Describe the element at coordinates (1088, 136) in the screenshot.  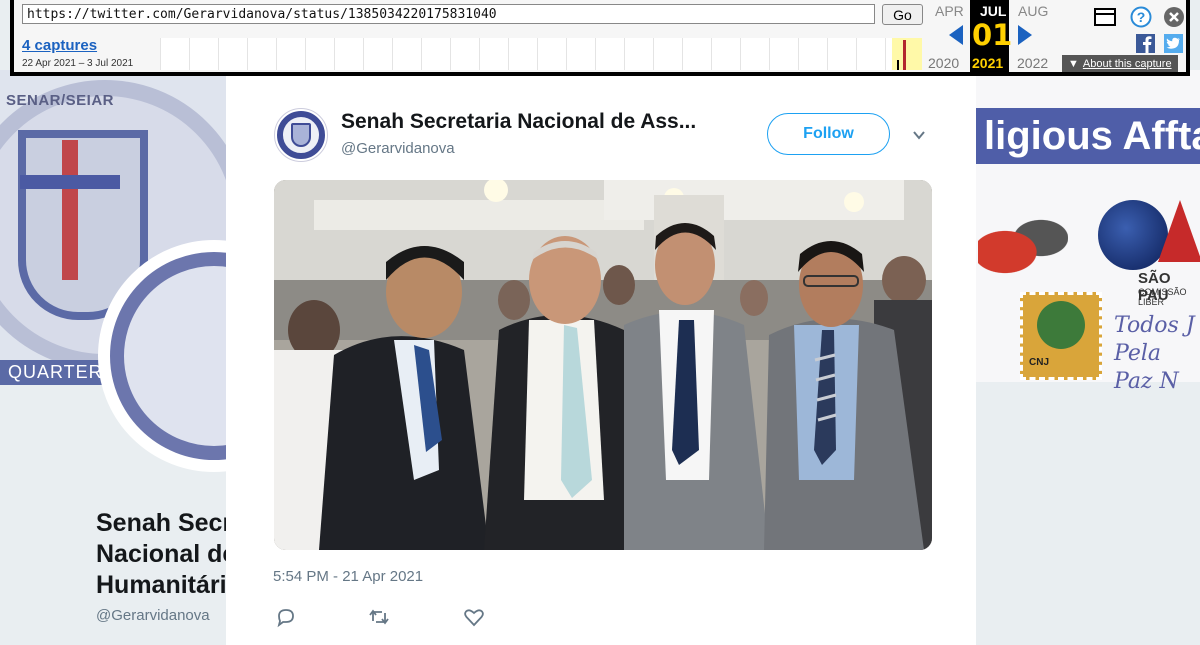
I see `banner-title: ligious Affta` at that location.